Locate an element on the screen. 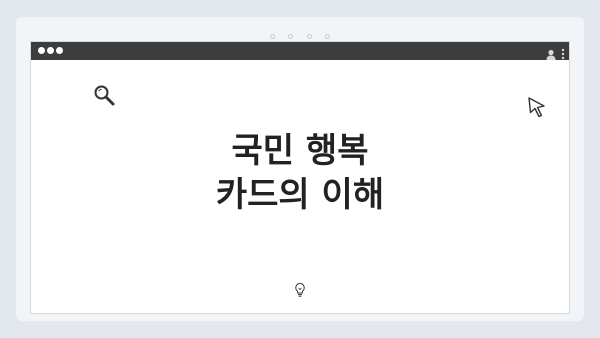 The width and height of the screenshot is (600, 338). cursor-icon is located at coordinates (537, 107).